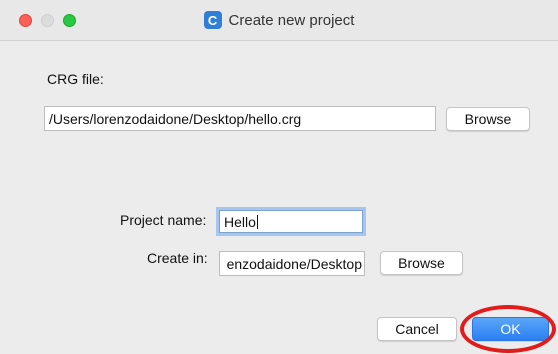 Image resolution: width=558 pixels, height=354 pixels. I want to click on crg-file-path-value: /Users/lorenzodaidone/Desktop/hello.crg, so click(175, 118).